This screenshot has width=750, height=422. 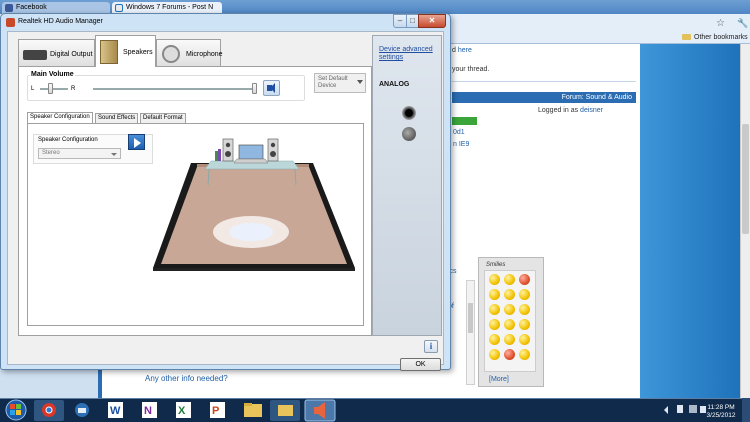 What do you see at coordinates (715, 37) in the screenshot?
I see `other-bookmarks: Other bookmarks` at bounding box center [715, 37].